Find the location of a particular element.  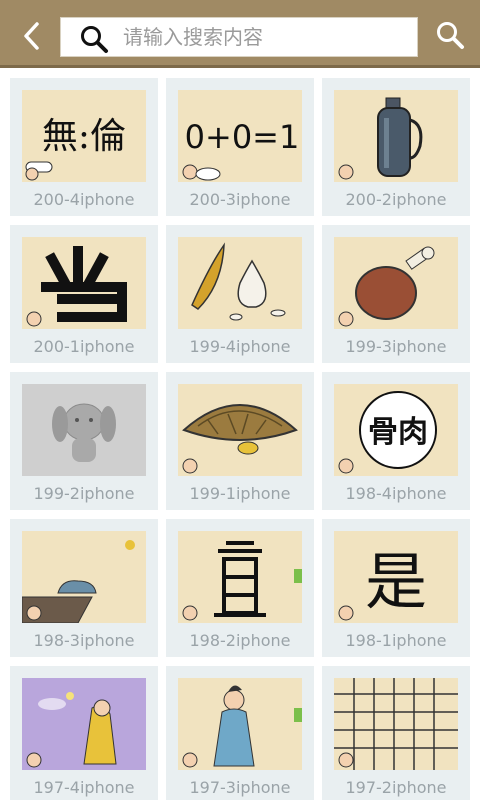

puzzle-card: 0+0=1 200-3iphone is located at coordinates (240, 147).